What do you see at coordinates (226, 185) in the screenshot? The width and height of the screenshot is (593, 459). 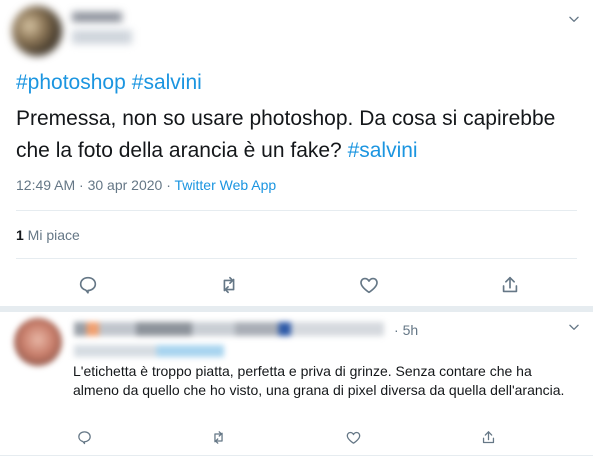 I see `source-link: Twitter Web App` at bounding box center [226, 185].